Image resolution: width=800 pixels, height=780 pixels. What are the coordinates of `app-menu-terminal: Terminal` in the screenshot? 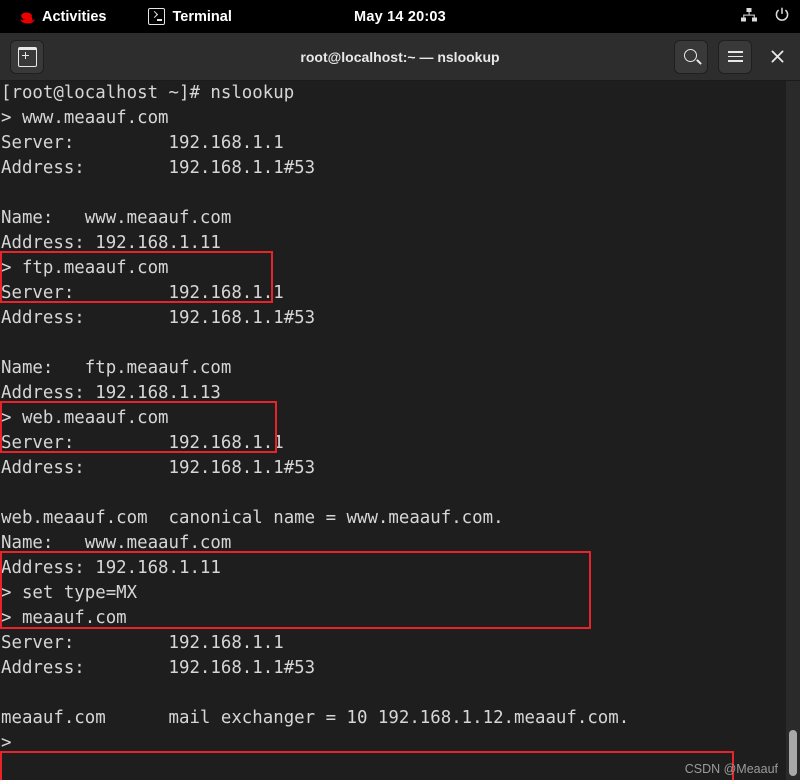 It's located at (189, 16).